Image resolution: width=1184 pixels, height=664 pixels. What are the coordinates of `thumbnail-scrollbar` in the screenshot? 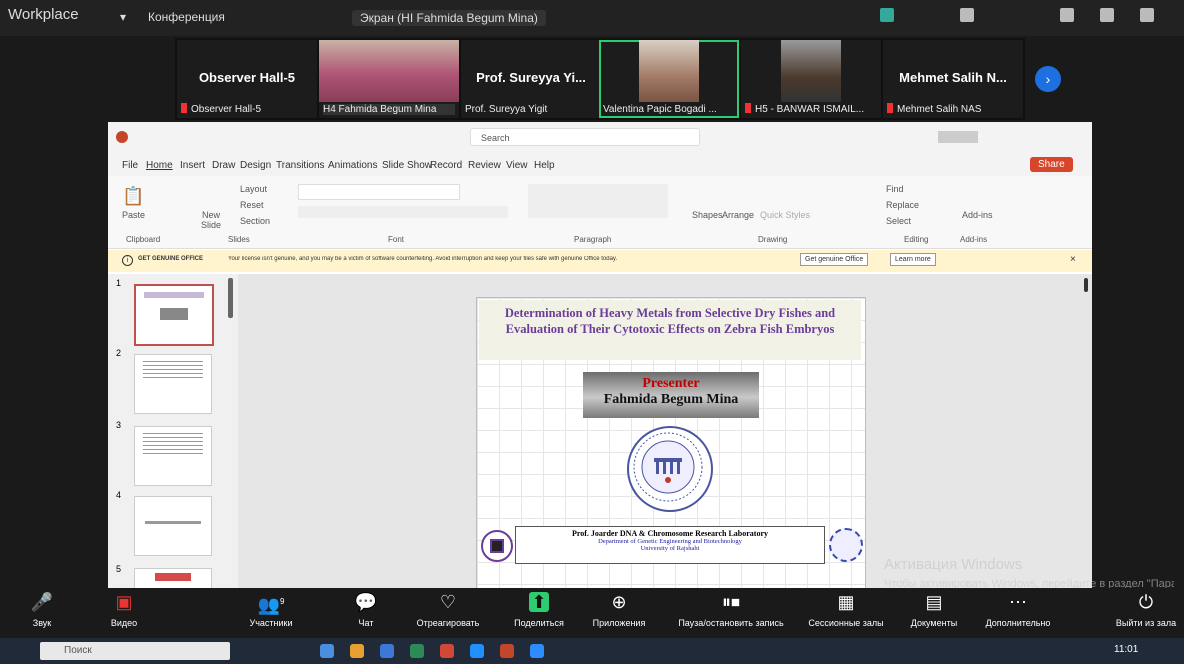 It's located at (230, 298).